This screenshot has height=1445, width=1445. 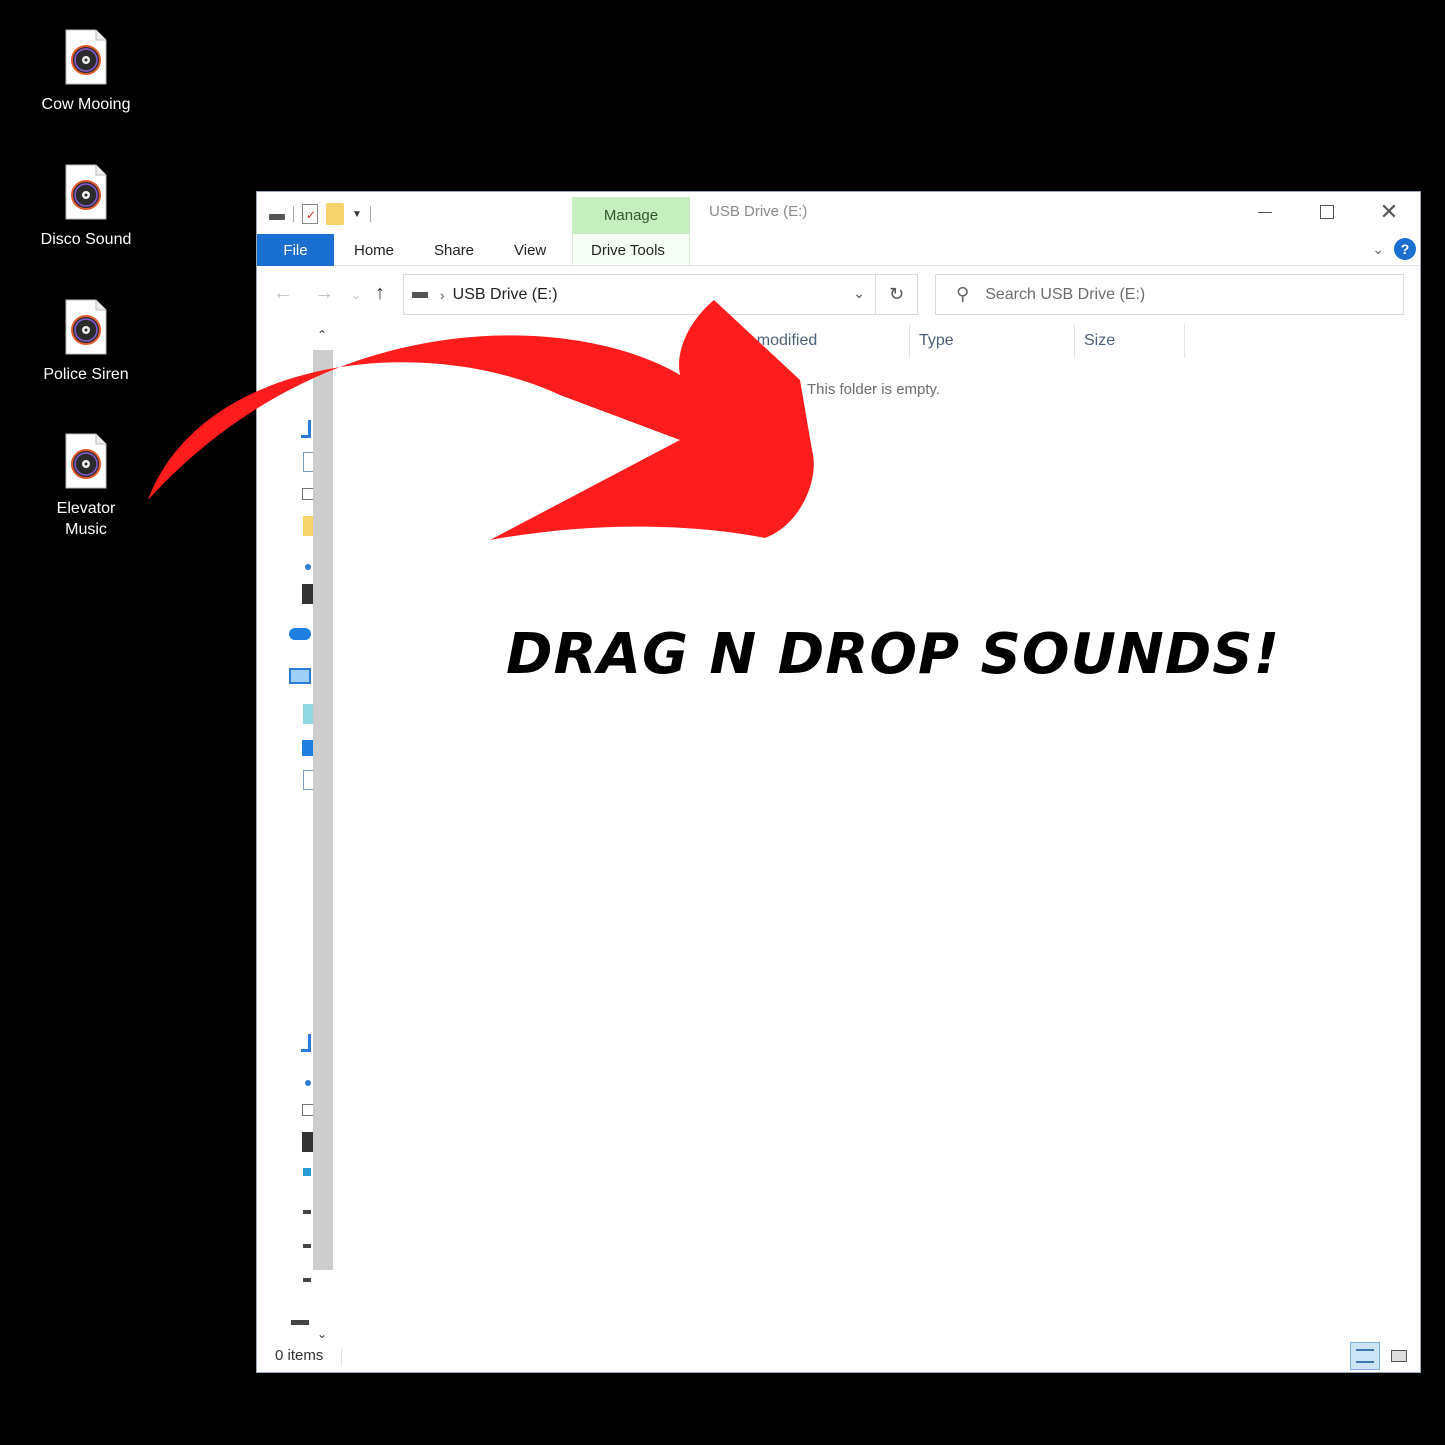 I want to click on recent-locations-icon: ⌄, so click(x=356, y=295).